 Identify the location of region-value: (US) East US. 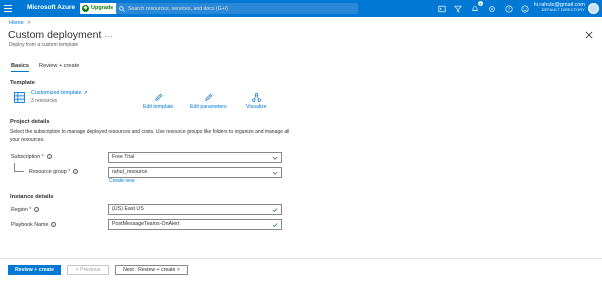
(128, 209).